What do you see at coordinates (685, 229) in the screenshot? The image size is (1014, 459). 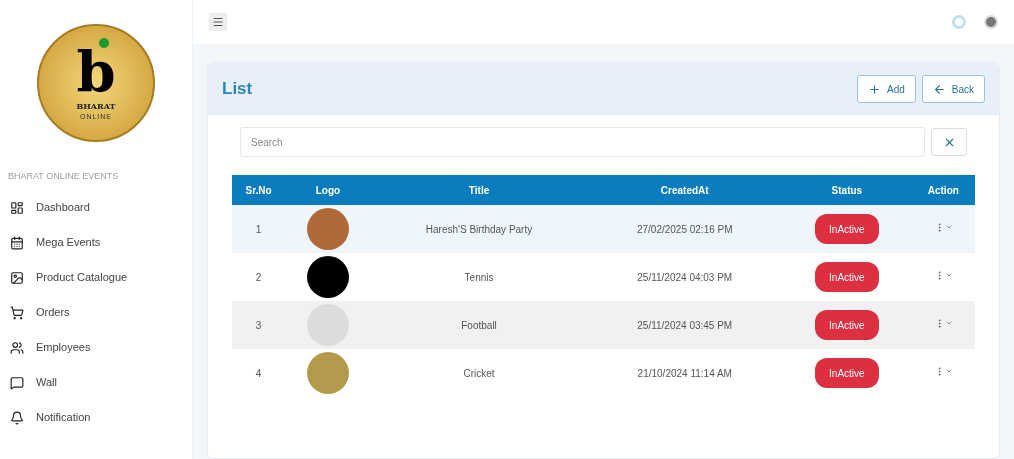 I see `table-cell: 27/02/2025 02:16 PM` at bounding box center [685, 229].